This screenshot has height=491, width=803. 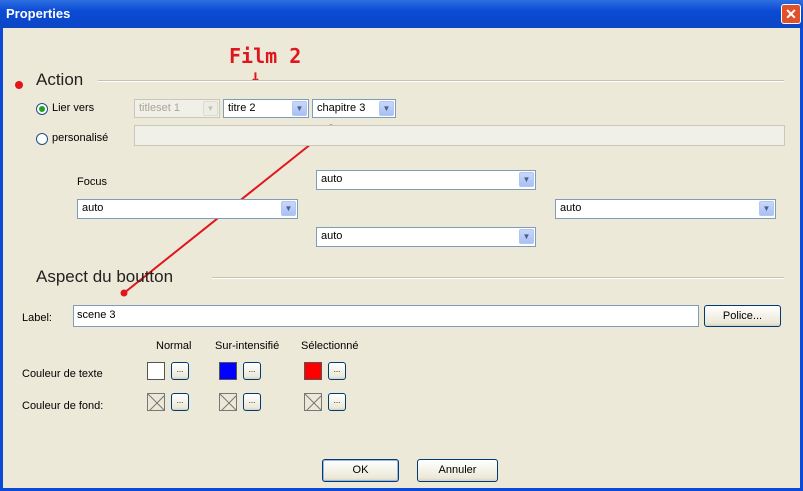 I want to click on focus-down-select: auto ▼, so click(x=426, y=237).